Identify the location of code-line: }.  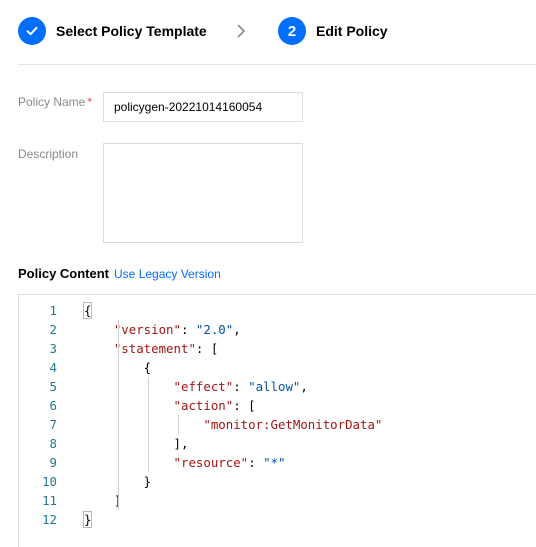
(87, 519).